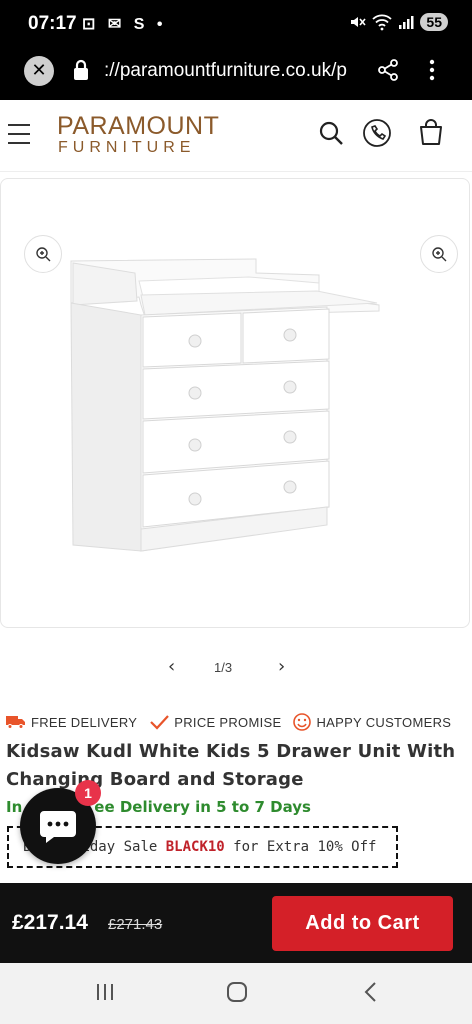  What do you see at coordinates (331, 133) in the screenshot?
I see `search-icon` at bounding box center [331, 133].